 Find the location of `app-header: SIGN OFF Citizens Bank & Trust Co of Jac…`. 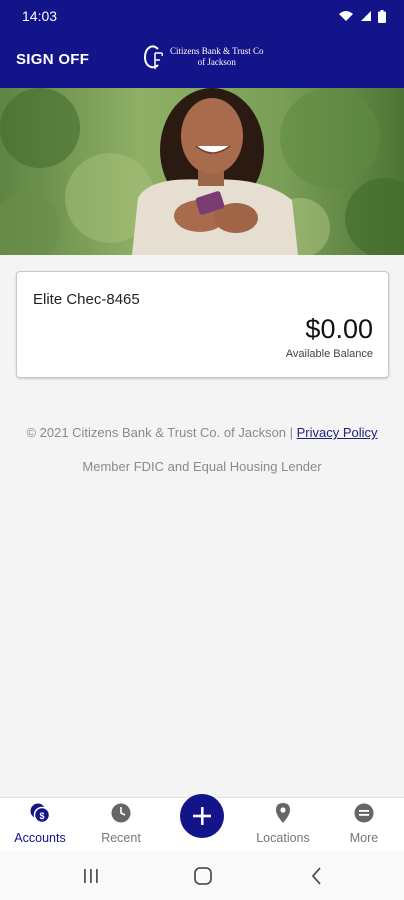

app-header: SIGN OFF Citizens Bank & Trust Co of Jac… is located at coordinates (202, 60).